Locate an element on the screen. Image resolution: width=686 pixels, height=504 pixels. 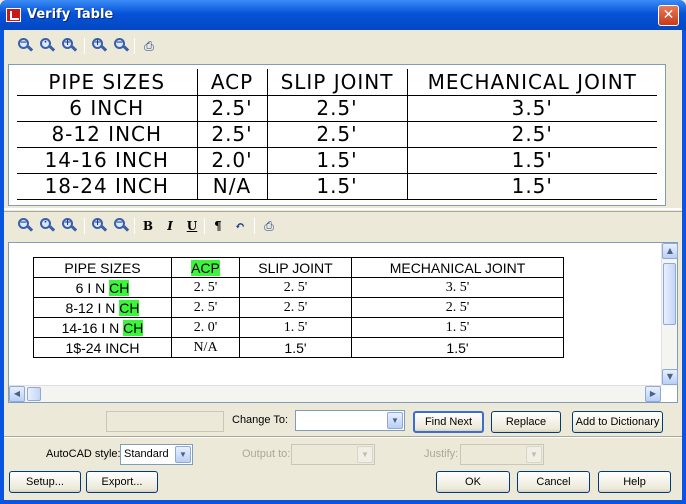
undo-icon: ↶ is located at coordinates (240, 226).